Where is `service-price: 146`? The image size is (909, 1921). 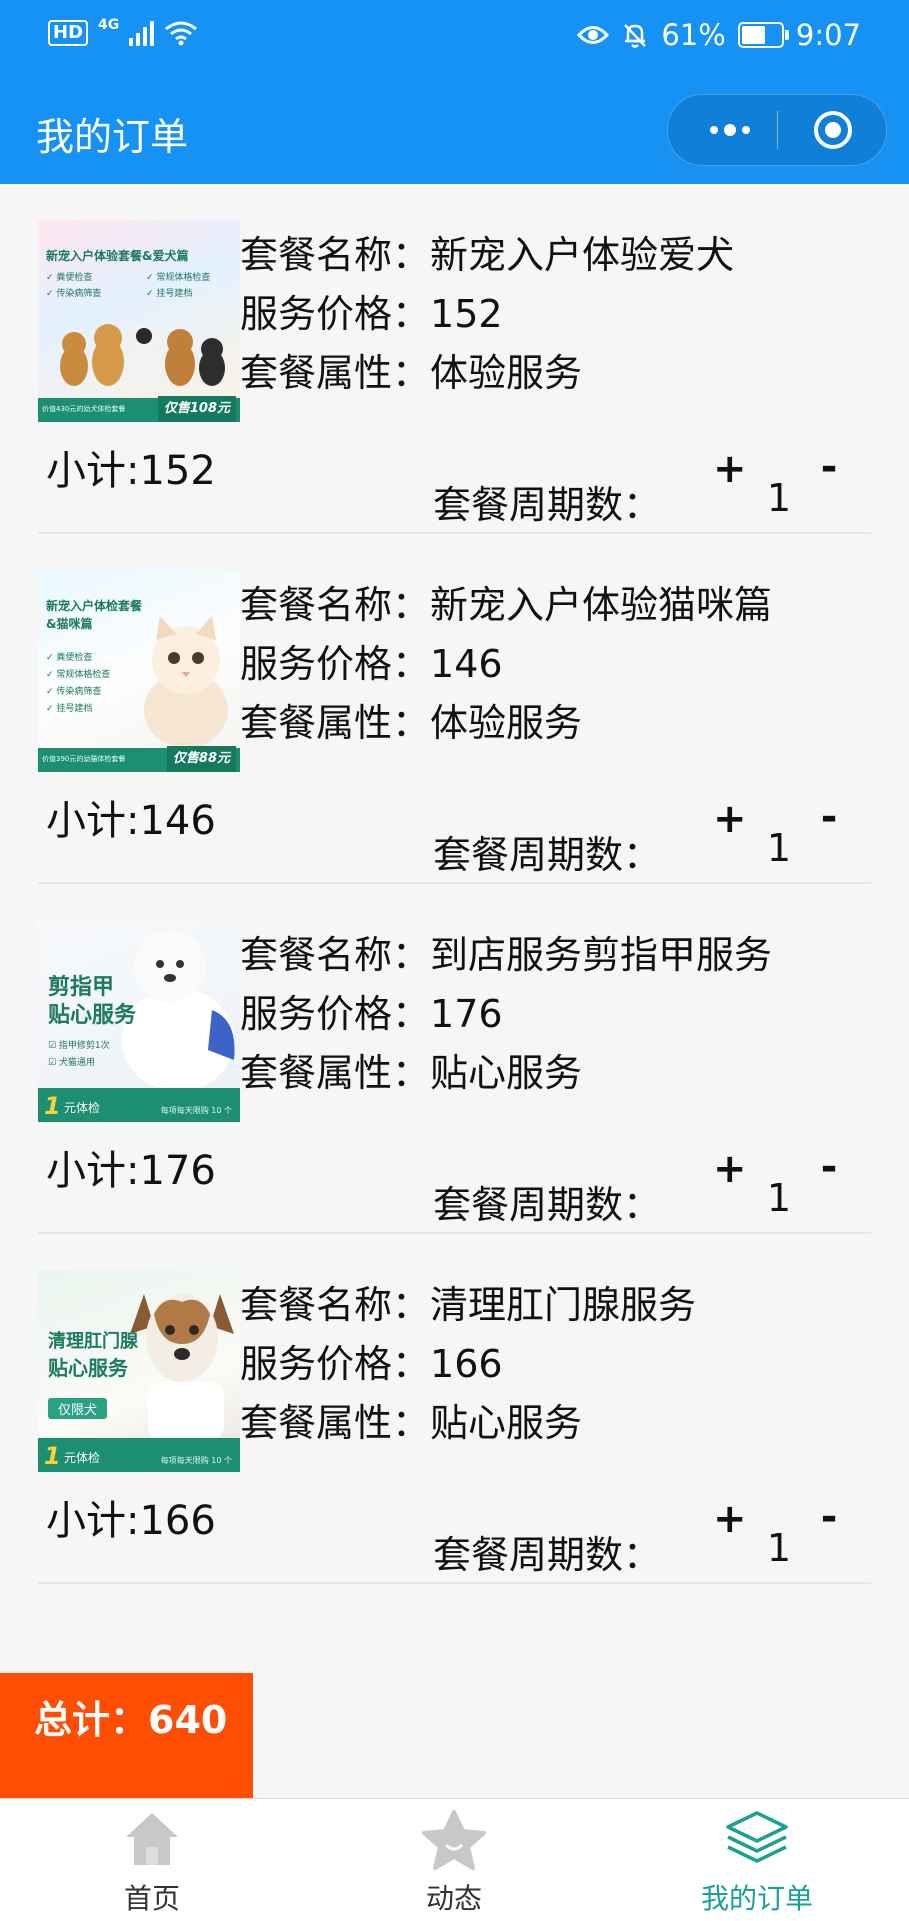 service-price: 146 is located at coordinates (466, 664).